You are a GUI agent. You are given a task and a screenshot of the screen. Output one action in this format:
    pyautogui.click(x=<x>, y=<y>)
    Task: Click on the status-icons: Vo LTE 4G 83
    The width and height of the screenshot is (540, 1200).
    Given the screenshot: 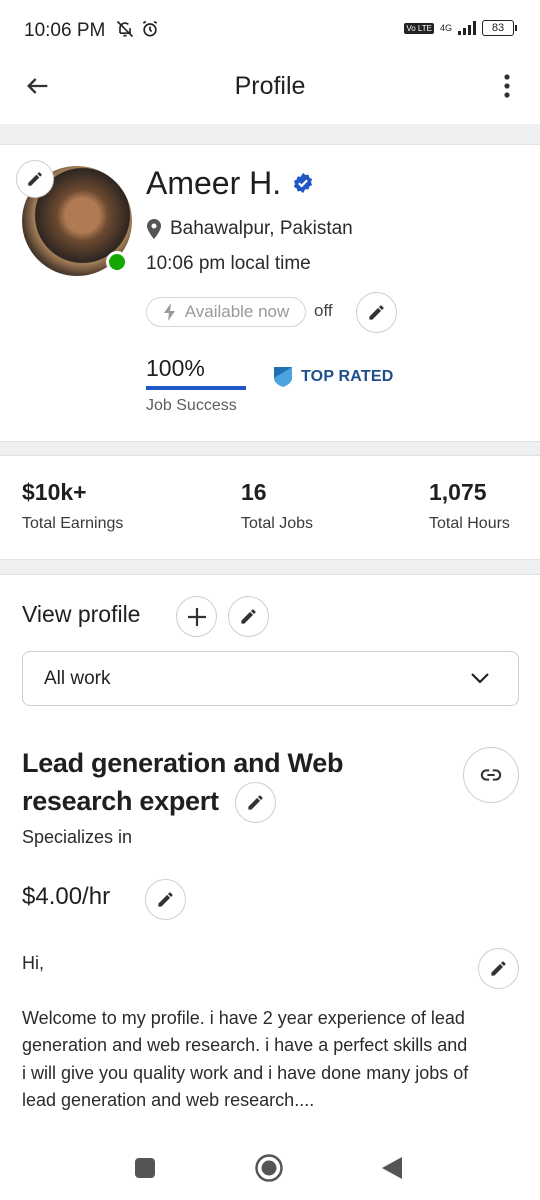 What is the action you would take?
    pyautogui.click(x=460, y=28)
    